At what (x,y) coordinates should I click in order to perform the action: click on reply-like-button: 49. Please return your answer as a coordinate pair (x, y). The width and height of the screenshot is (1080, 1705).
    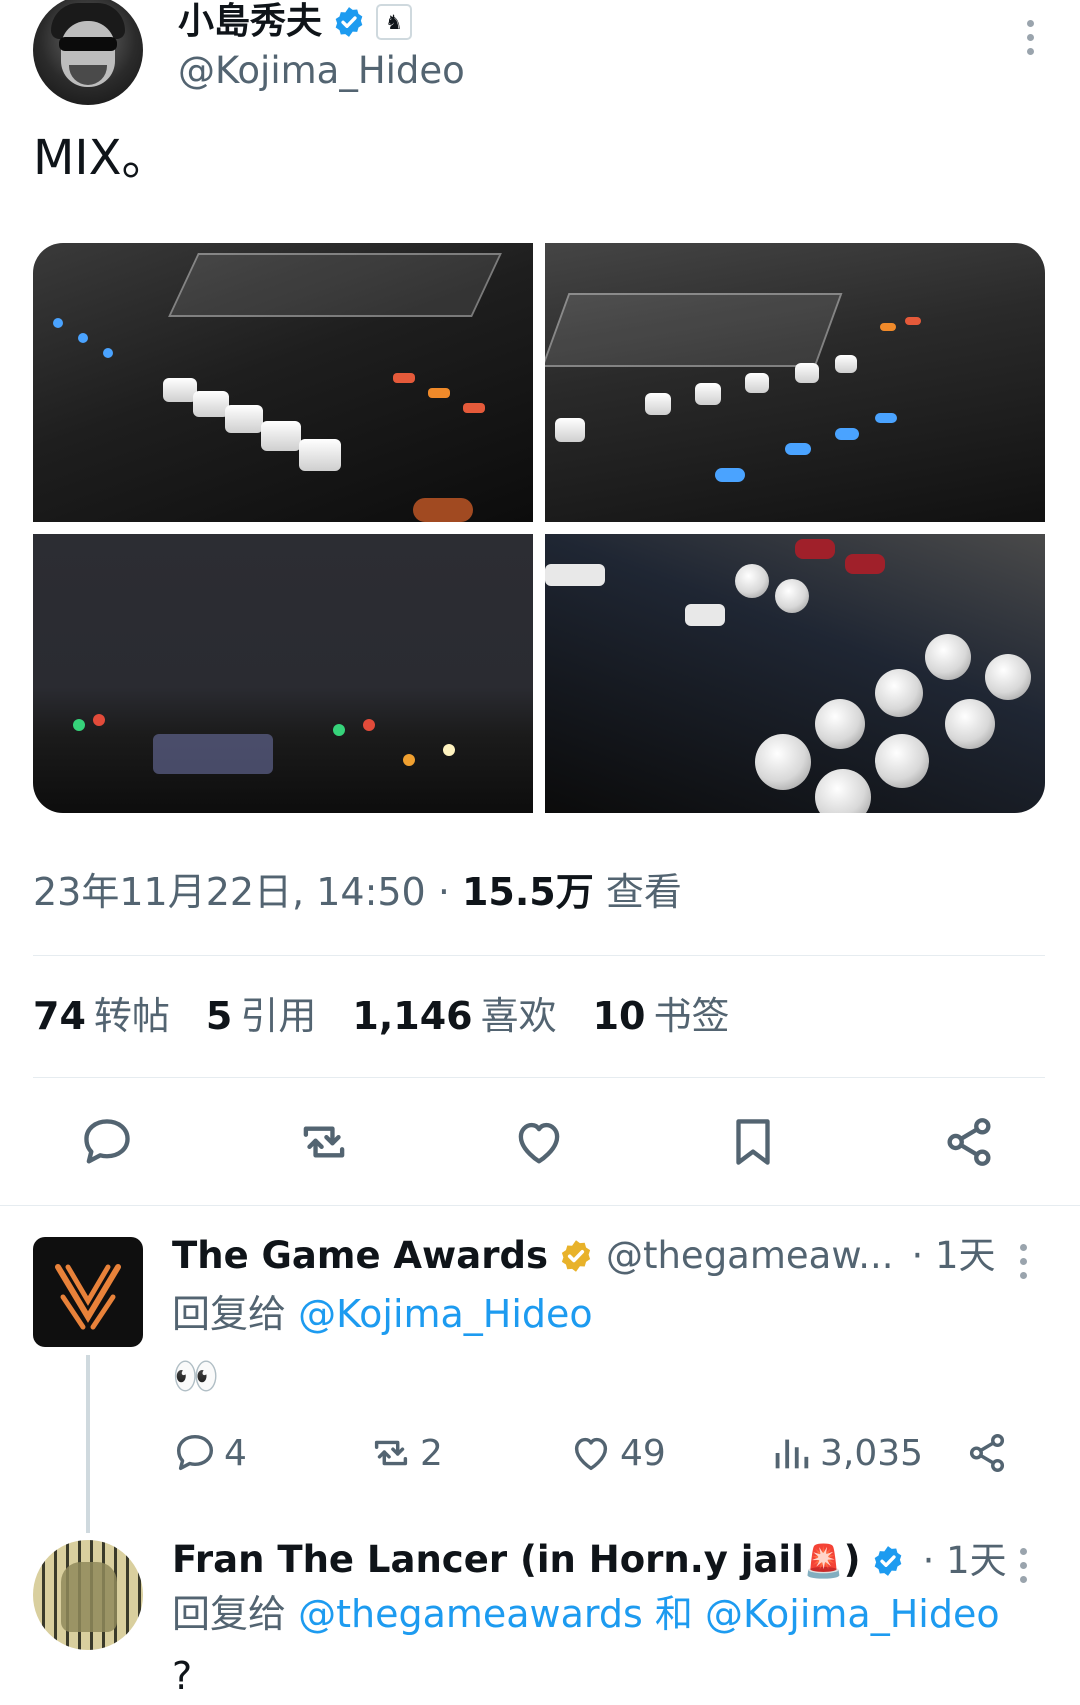
    Looking at the image, I should click on (617, 1453).